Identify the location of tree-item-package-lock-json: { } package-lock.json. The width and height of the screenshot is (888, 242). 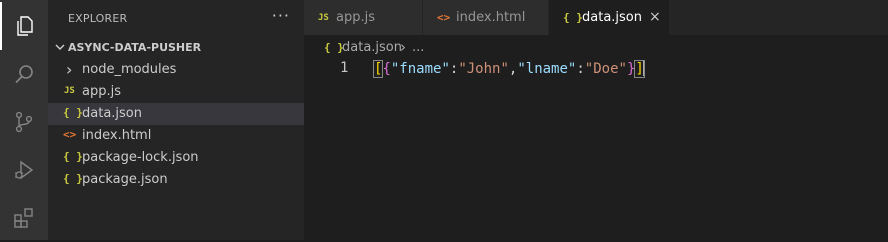
(176, 158).